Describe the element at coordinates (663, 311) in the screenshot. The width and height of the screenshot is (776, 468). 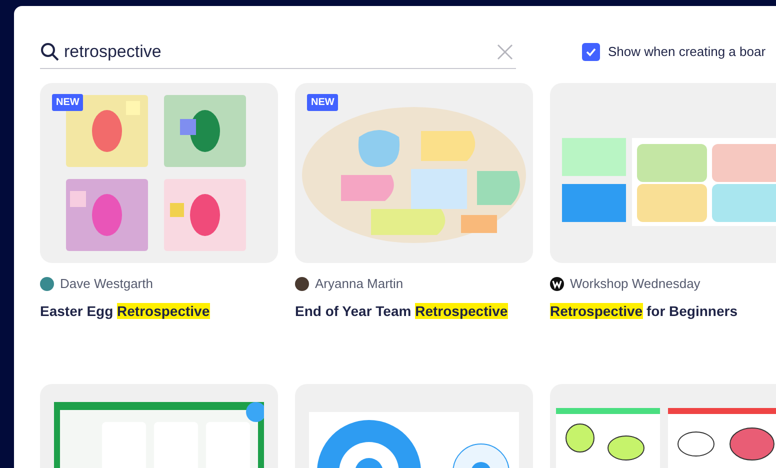
I see `template-title: Retrospective for Beginners` at that location.